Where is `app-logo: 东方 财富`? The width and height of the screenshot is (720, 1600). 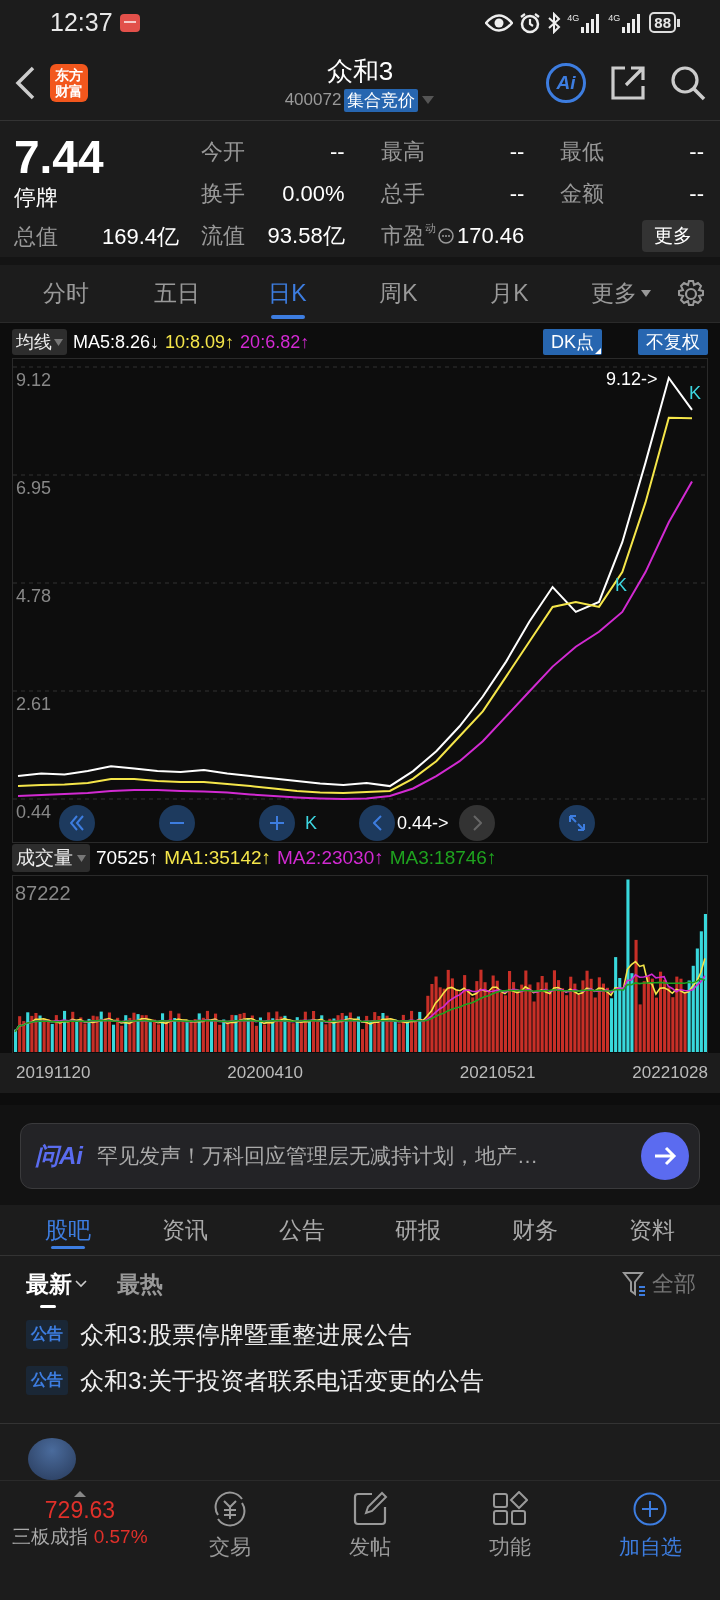
app-logo: 东方 财富 is located at coordinates (69, 82).